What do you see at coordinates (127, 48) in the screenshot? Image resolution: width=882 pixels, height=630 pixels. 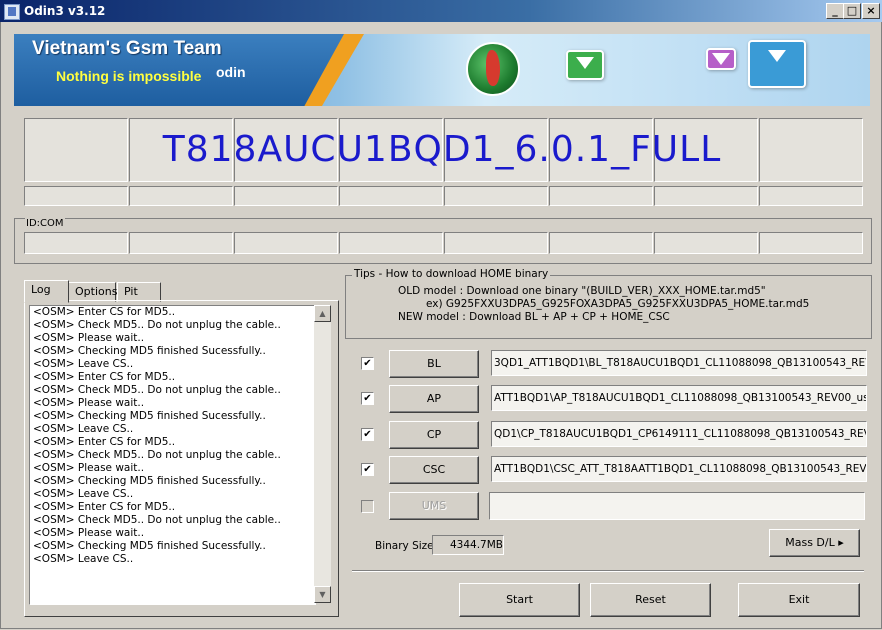 I see `banner-team-text: Vietnam's Gsm Team` at bounding box center [127, 48].